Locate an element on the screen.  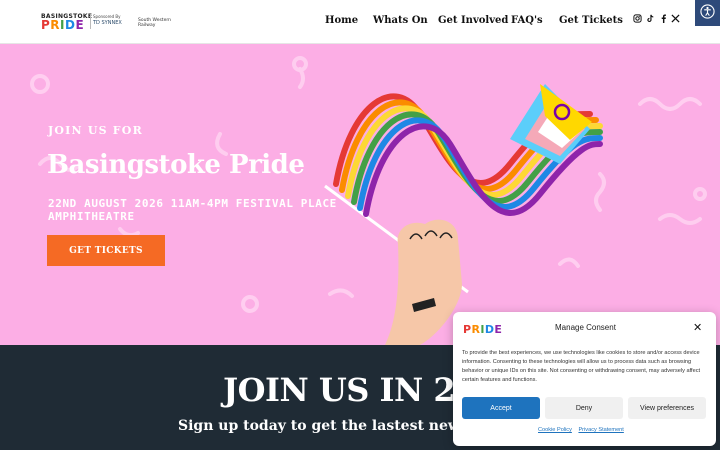
privacy-statement-link: Privacy Statement is located at coordinates (600, 430).